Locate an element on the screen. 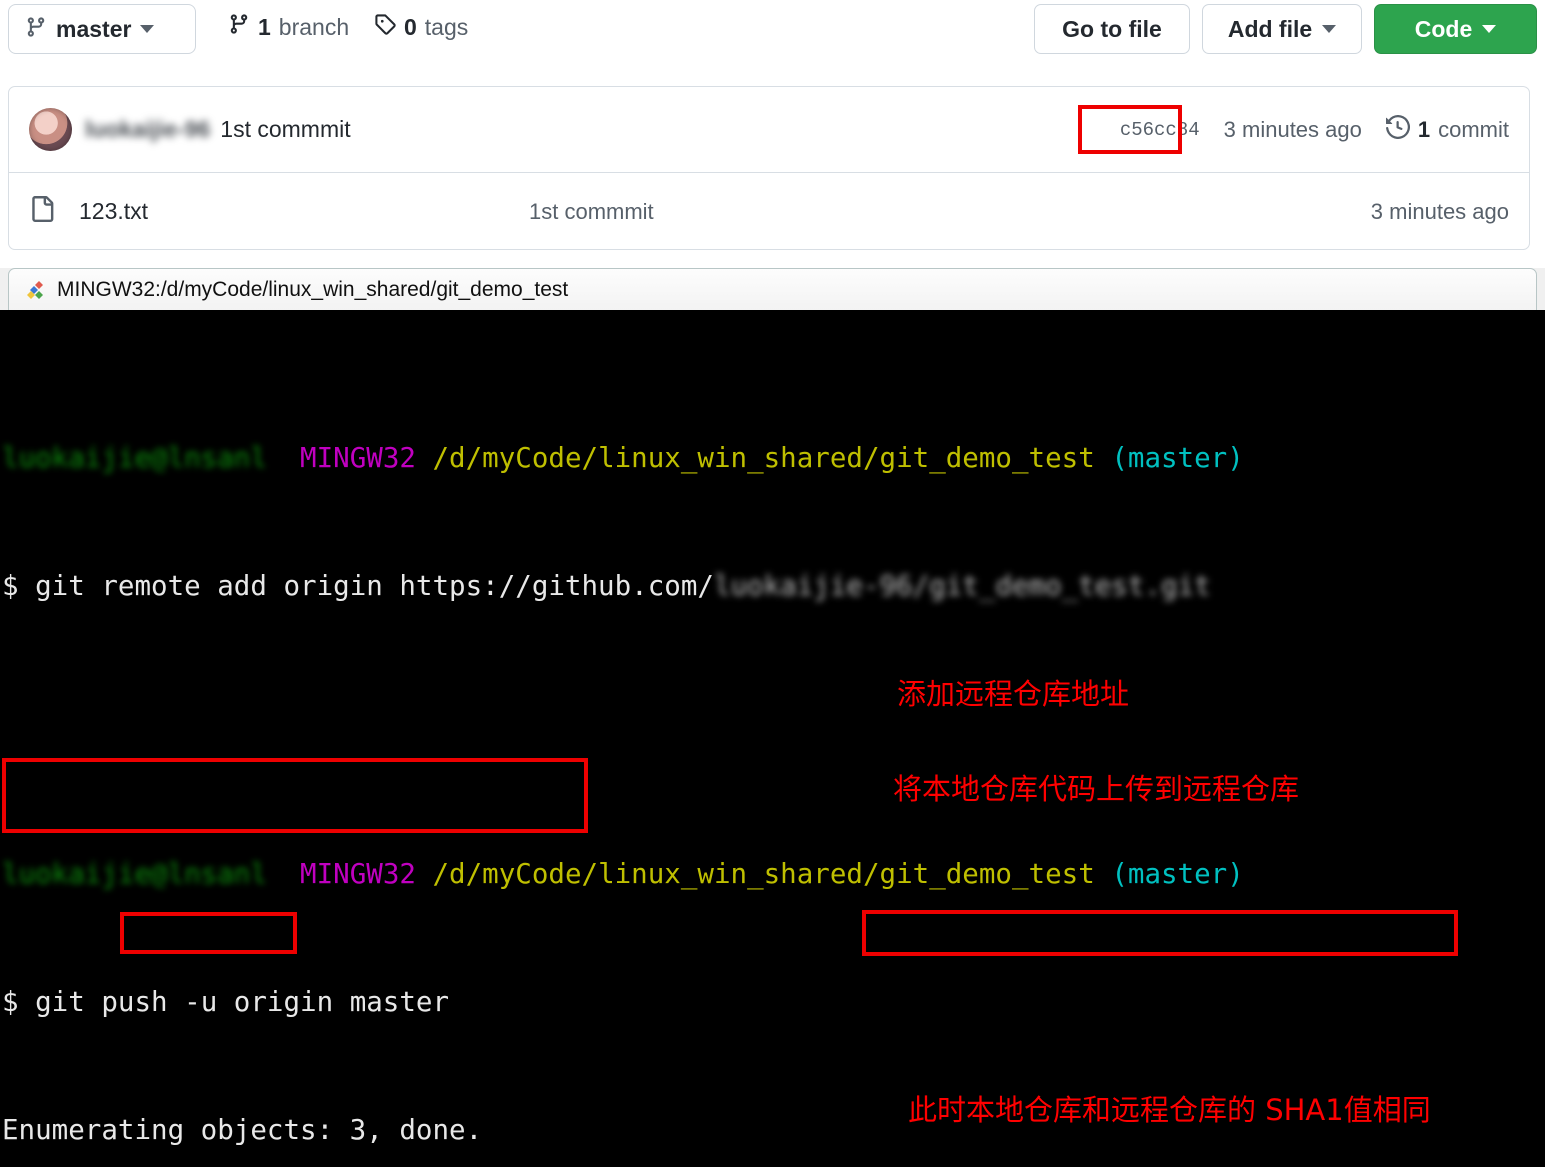 This screenshot has height=1167, width=1545. commit-time-ago: 3 minutes ago is located at coordinates (1292, 129).